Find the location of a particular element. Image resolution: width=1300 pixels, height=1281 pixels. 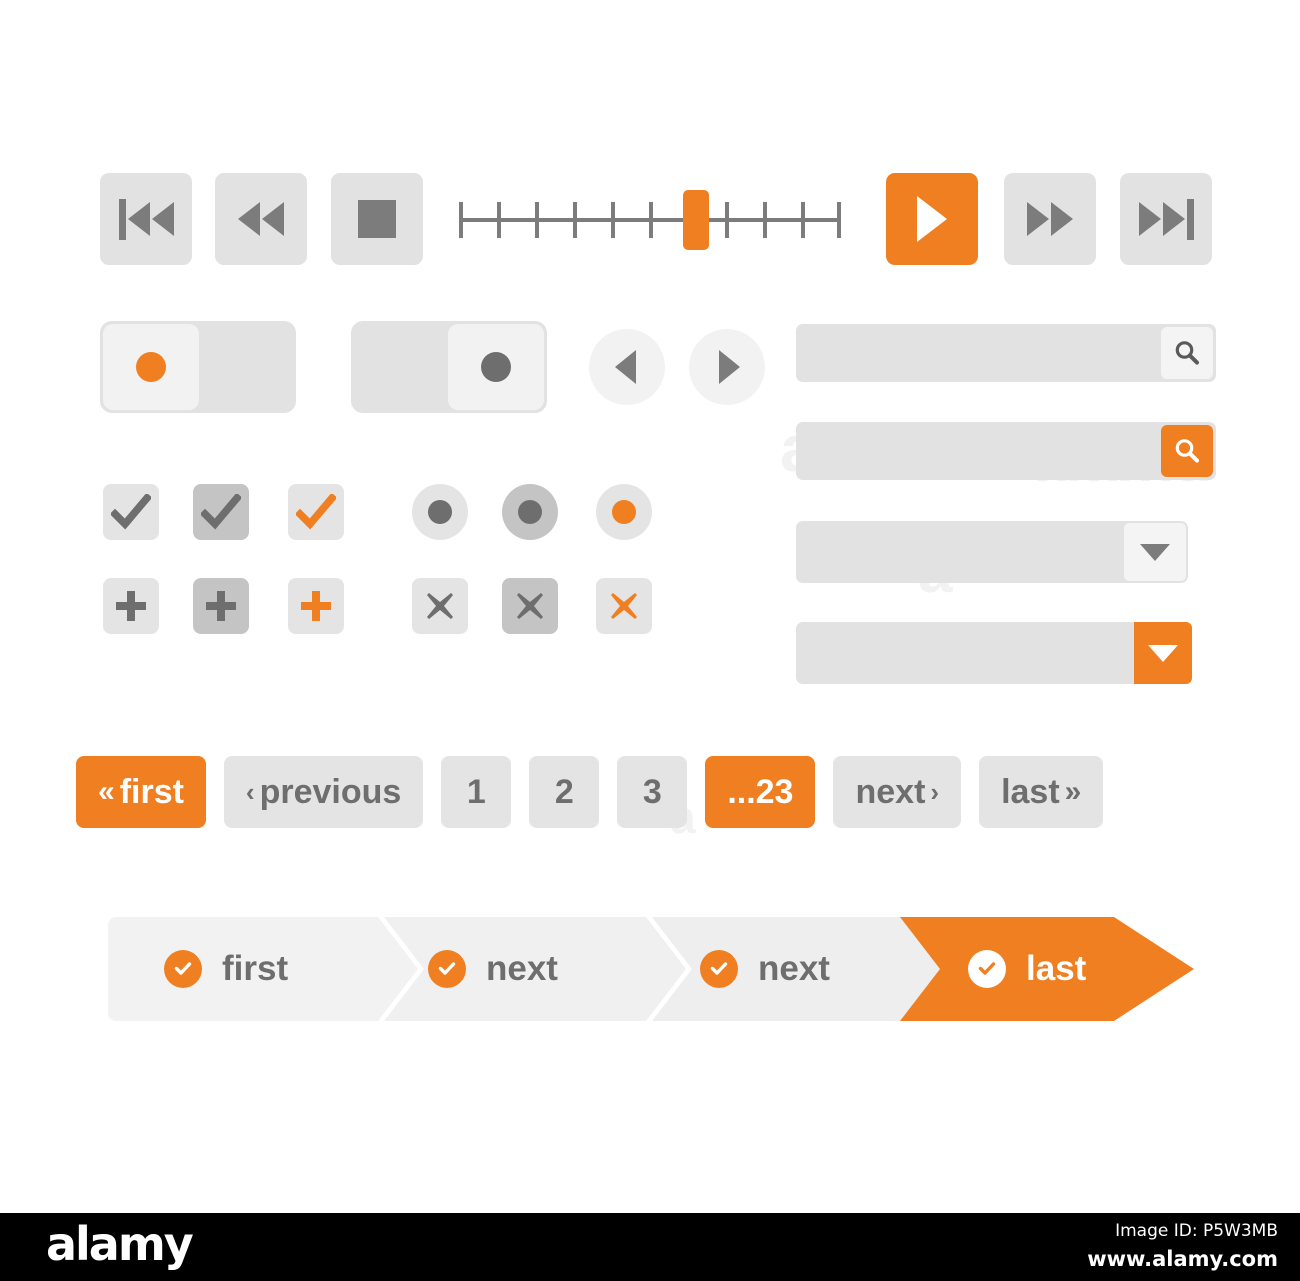

add-button-dark is located at coordinates (221, 606).